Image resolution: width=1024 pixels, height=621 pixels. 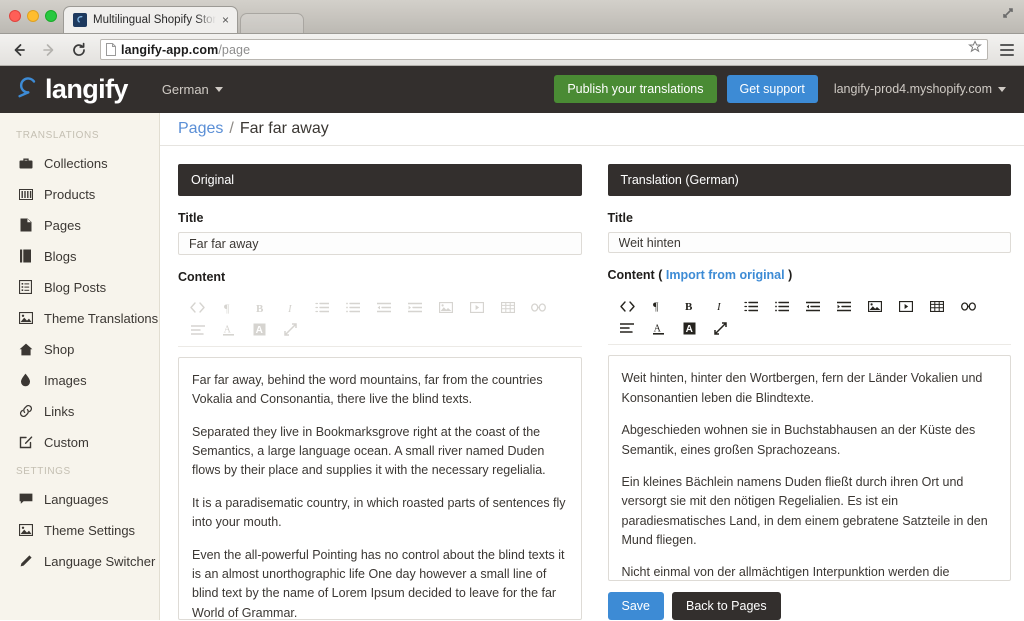 What do you see at coordinates (25, 380) in the screenshot?
I see `droplet-icon` at bounding box center [25, 380].